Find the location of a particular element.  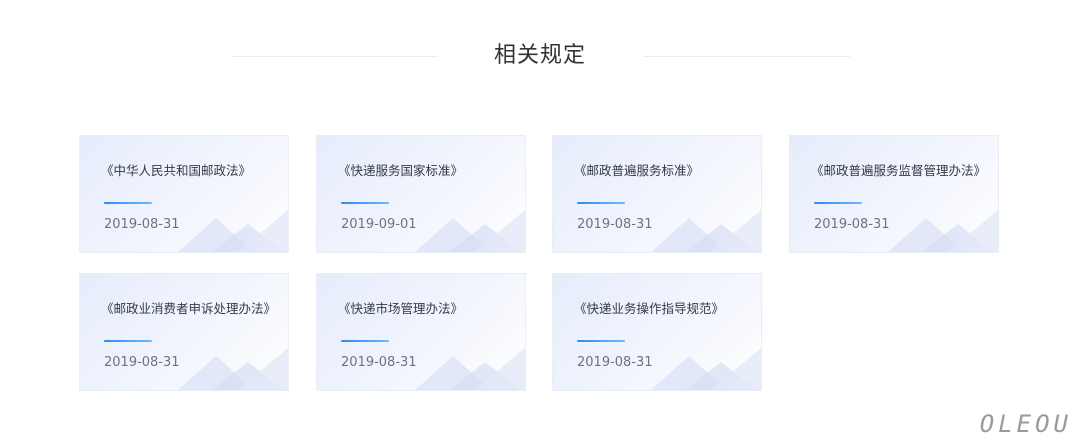

regulation-card: 《快递市场管理办法》 2019-08-31 is located at coordinates (421, 332).